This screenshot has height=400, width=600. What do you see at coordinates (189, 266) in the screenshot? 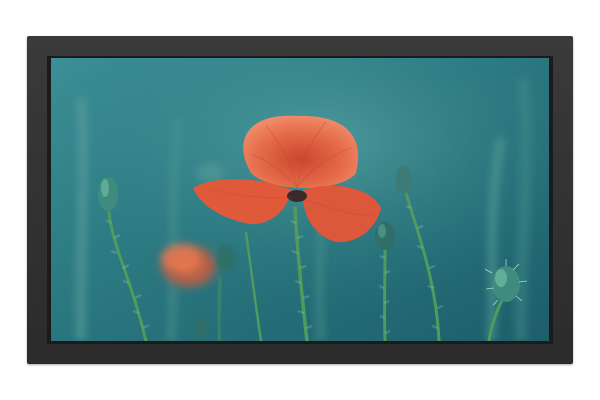
I see `blurred-poppy` at bounding box center [189, 266].